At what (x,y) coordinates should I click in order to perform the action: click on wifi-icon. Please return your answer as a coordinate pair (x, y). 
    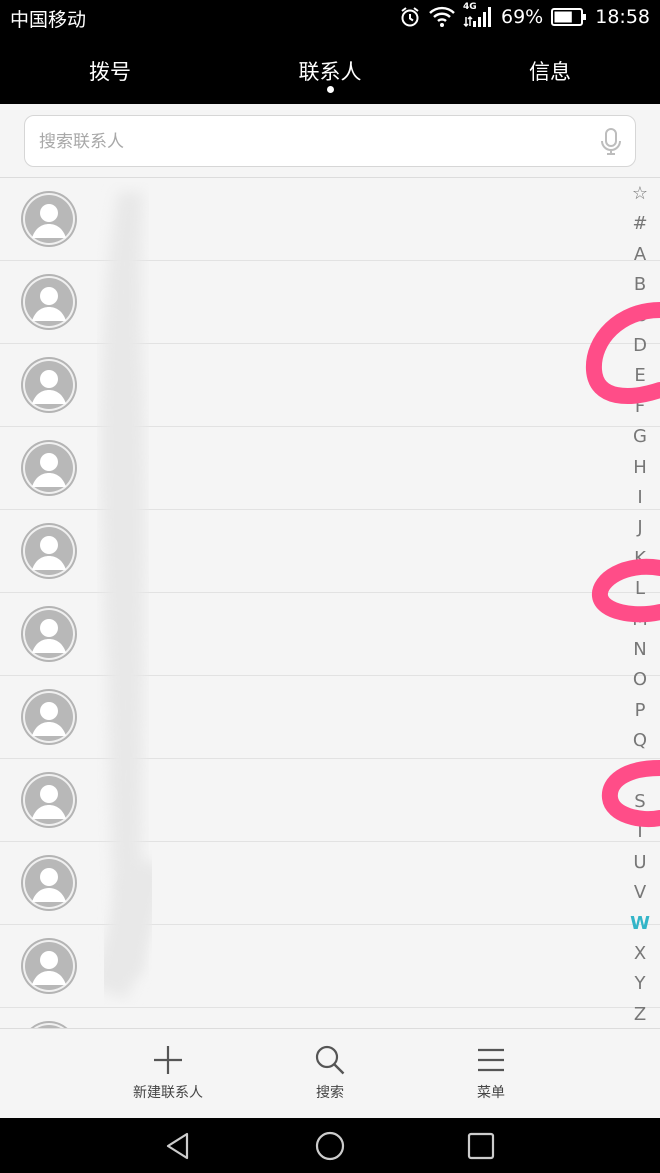
    Looking at the image, I should click on (442, 17).